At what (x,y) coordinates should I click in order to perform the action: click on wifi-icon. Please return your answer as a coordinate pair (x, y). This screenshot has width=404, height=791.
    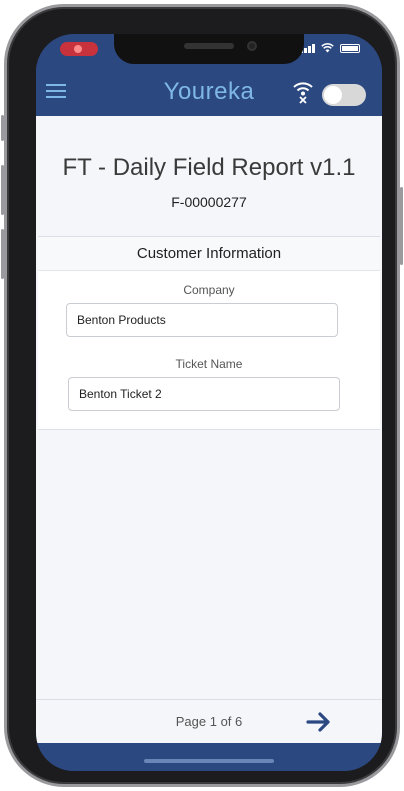
    Looking at the image, I should click on (327, 48).